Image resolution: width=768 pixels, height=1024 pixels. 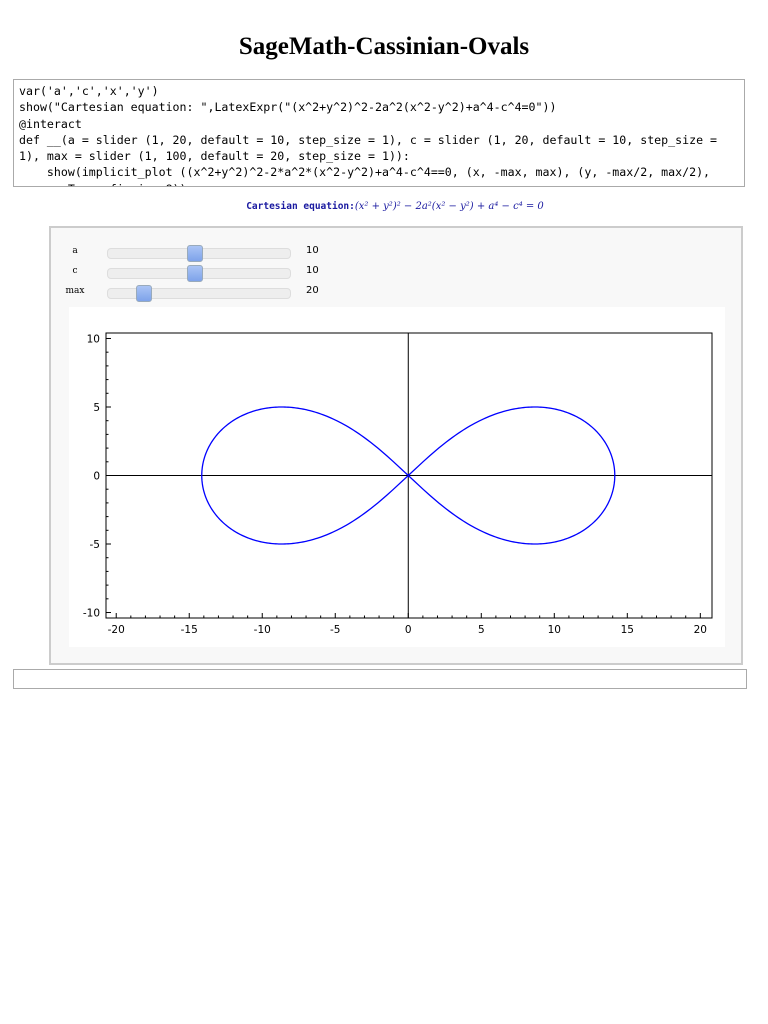 I want to click on x-tick-label: -10, so click(x=262, y=630).